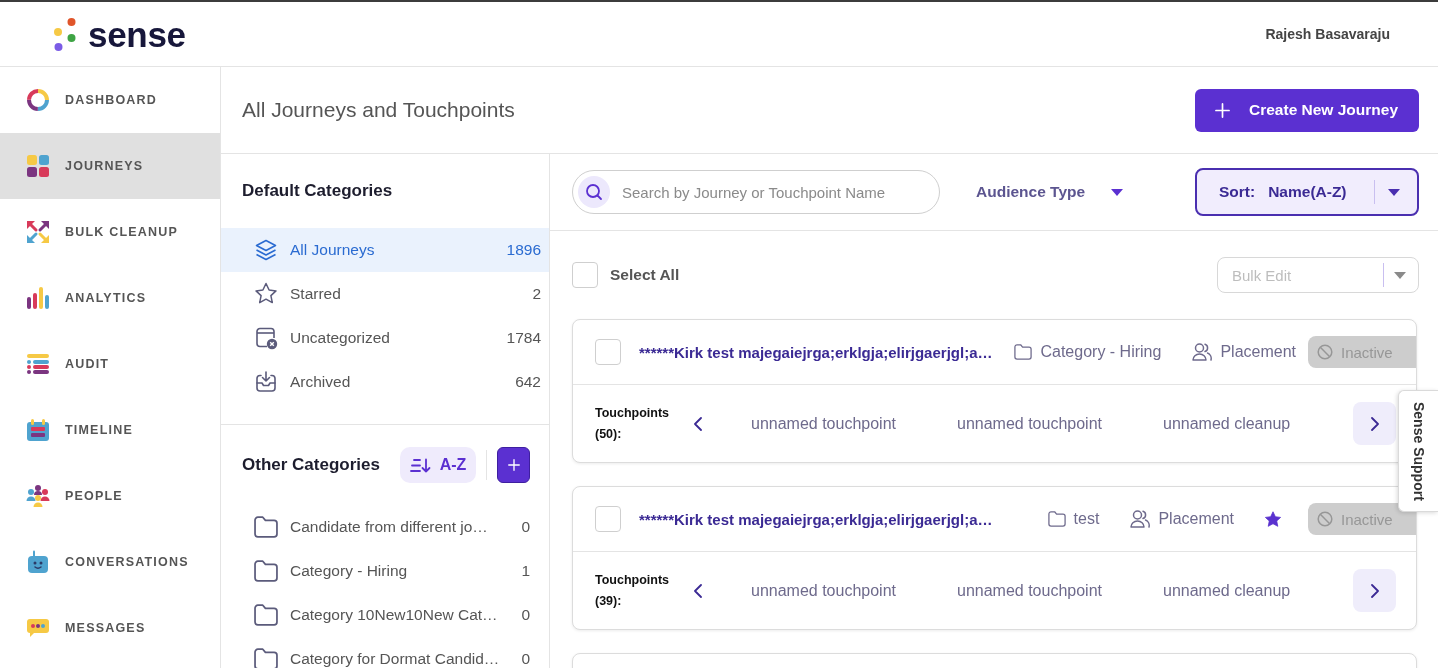 The width and height of the screenshot is (1438, 668). I want to click on search-field: Search by Journey or Touchpoint Name, so click(756, 192).